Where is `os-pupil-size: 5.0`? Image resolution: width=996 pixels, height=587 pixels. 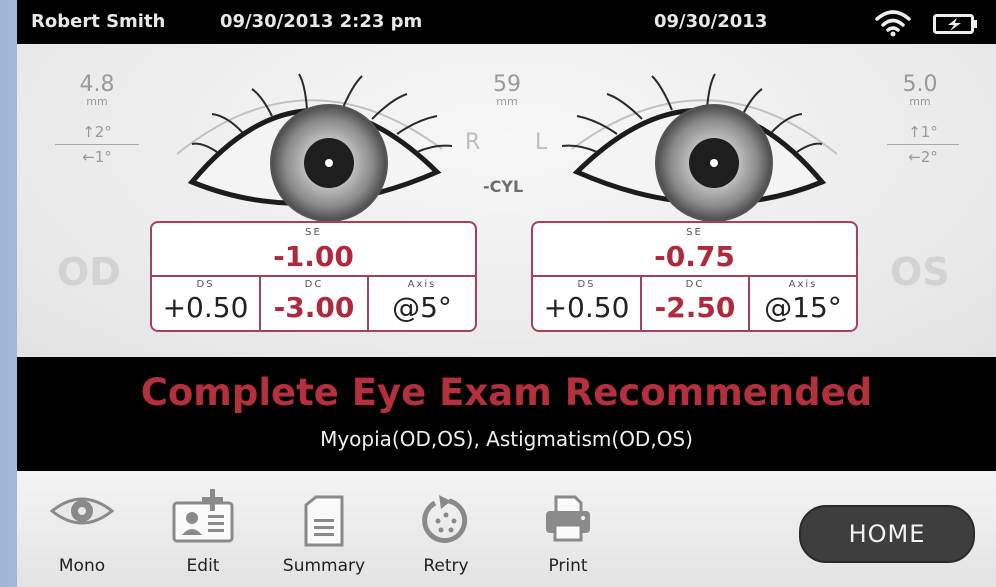
os-pupil-size: 5.0 is located at coordinates (920, 84).